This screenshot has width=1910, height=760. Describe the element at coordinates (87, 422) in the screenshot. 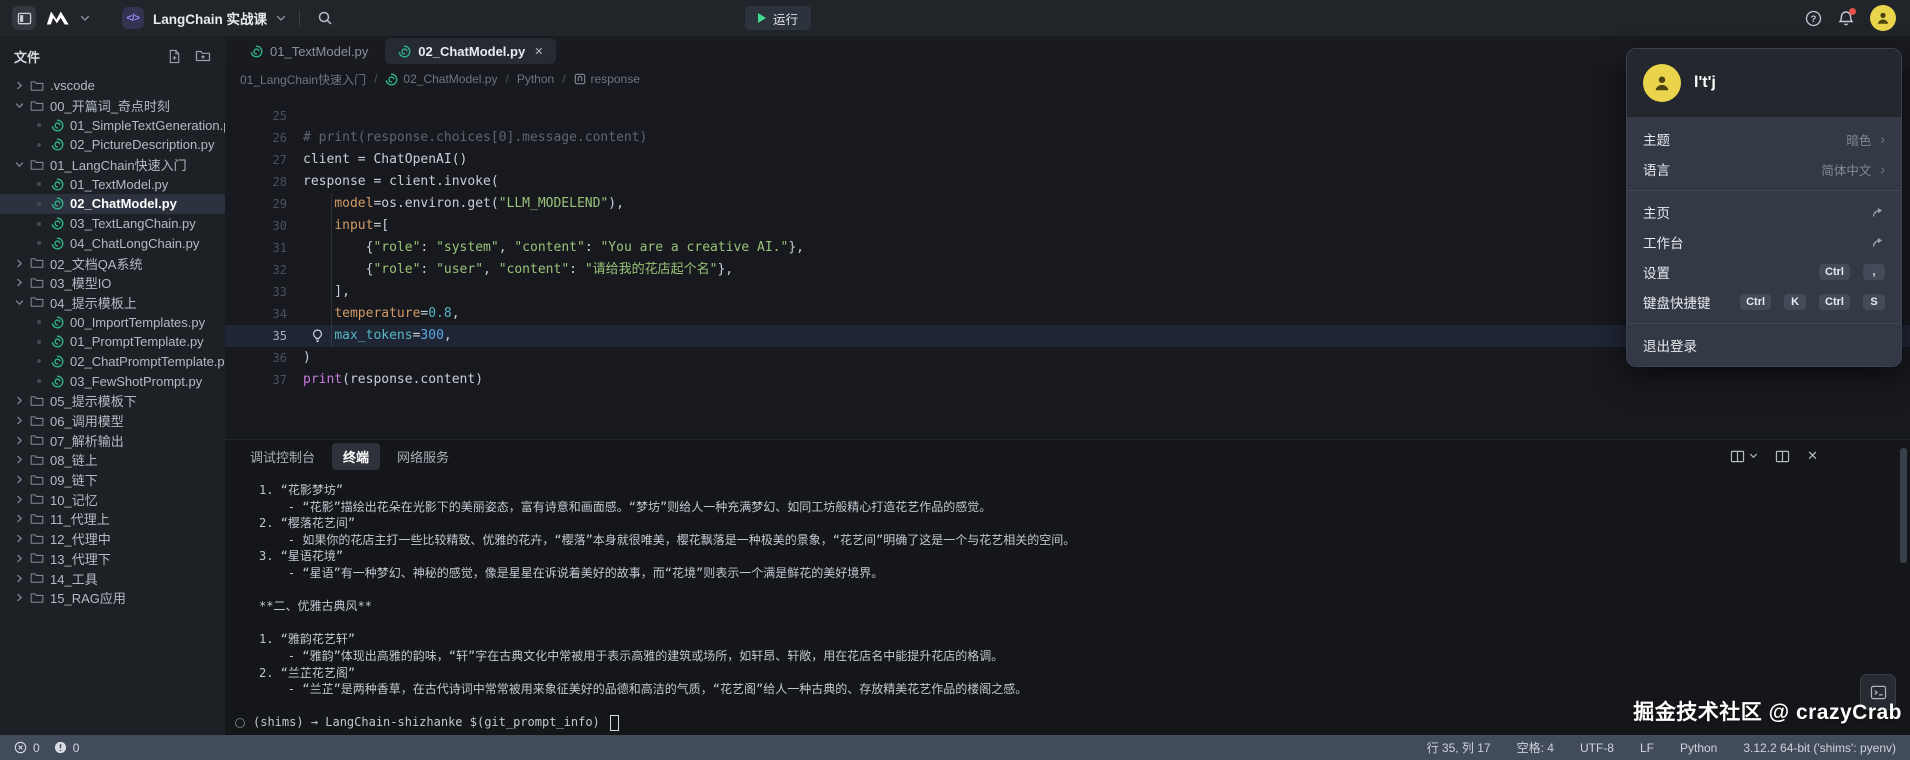

I see `tree-item-label: 06_调用模型` at that location.